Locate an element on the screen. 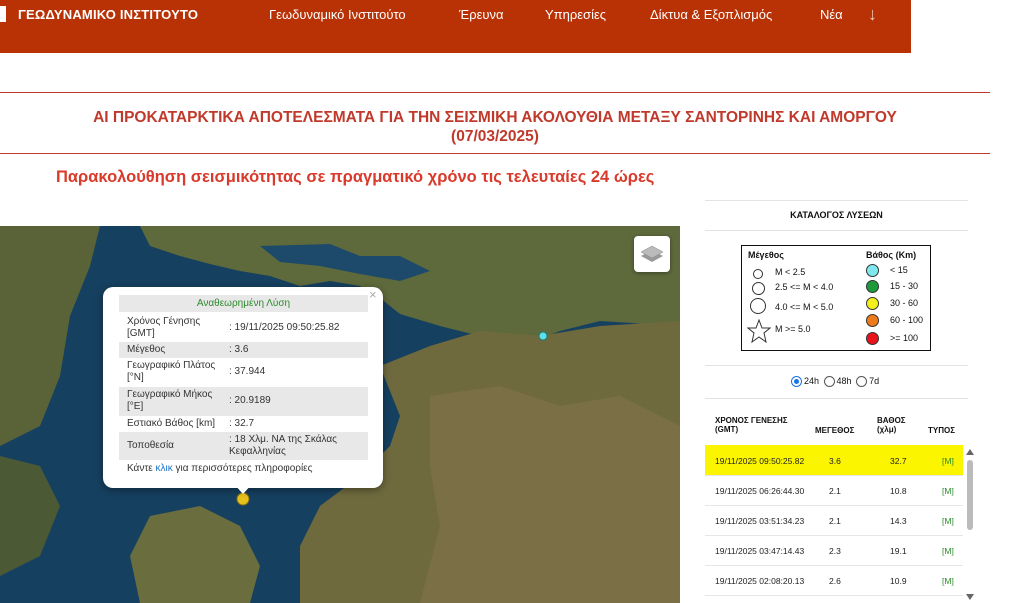 This screenshot has width=1024, height=603. legend-magnitude-item: M < 2.5 is located at coordinates (790, 272).